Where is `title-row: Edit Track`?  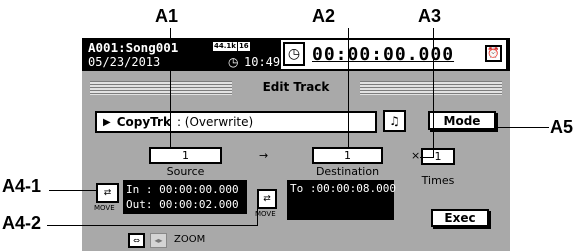 title-row: Edit Track is located at coordinates (296, 87).